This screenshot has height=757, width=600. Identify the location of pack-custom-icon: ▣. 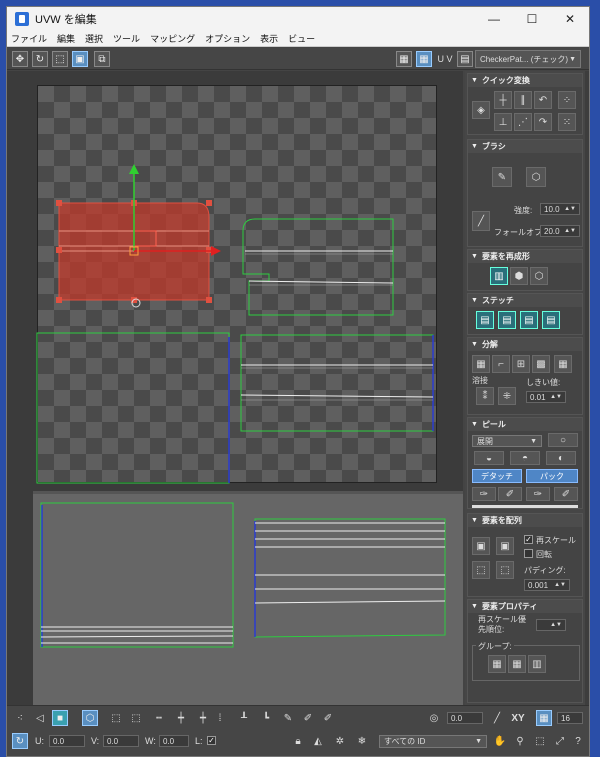
(505, 546).